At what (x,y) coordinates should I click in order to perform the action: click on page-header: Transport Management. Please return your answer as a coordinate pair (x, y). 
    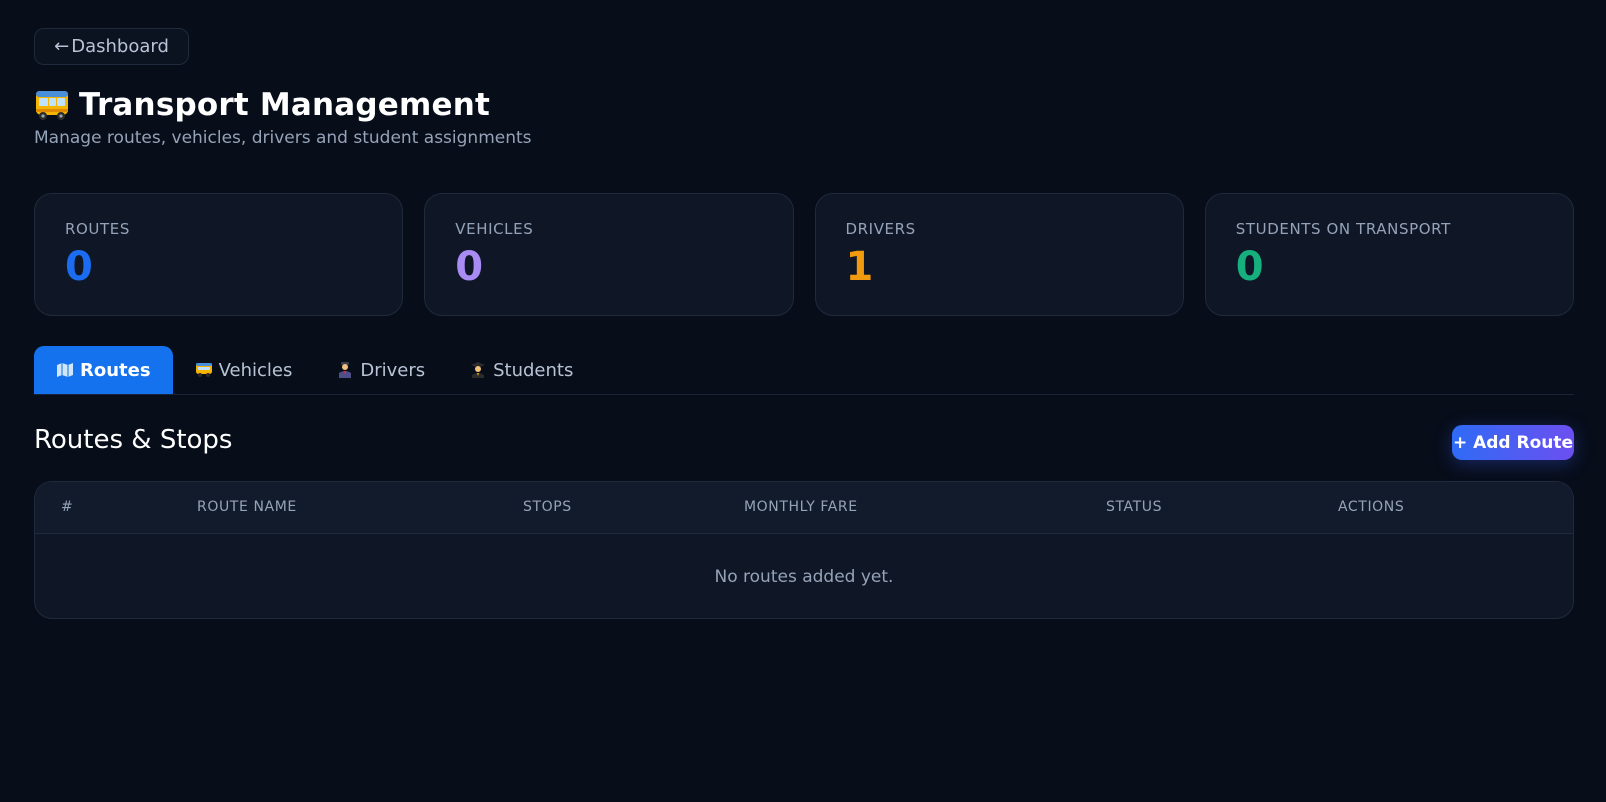
    Looking at the image, I should click on (262, 105).